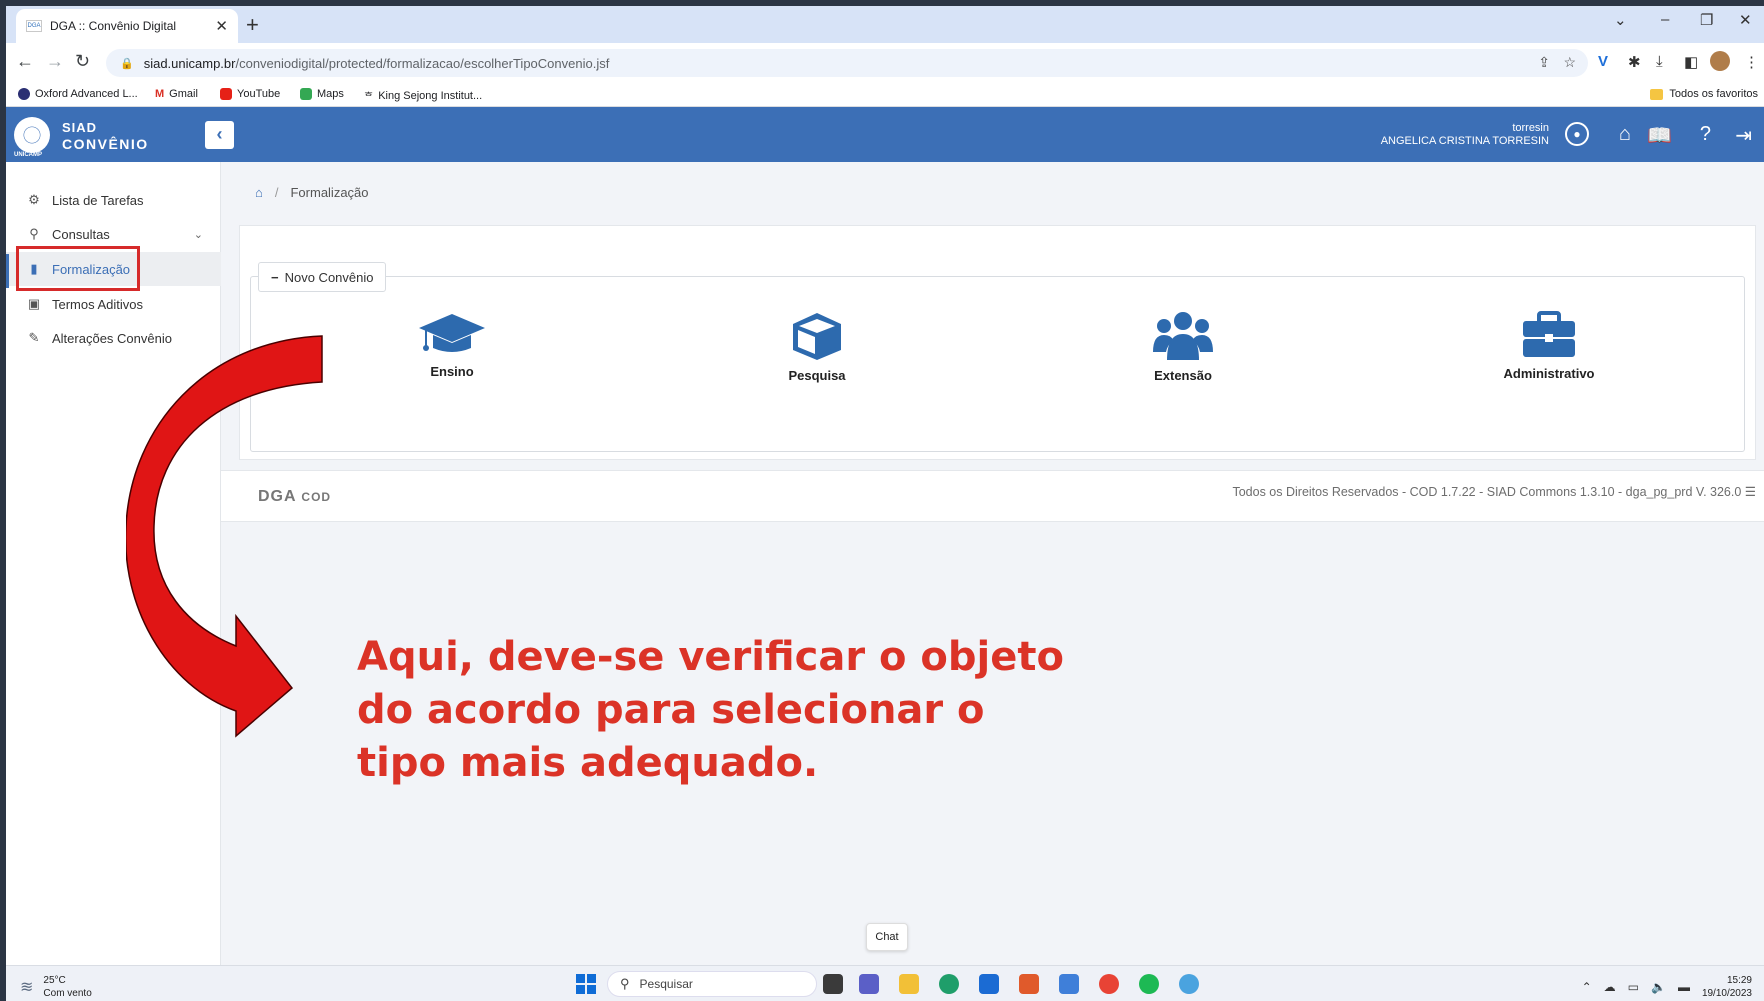 The width and height of the screenshot is (1764, 1001). Describe the element at coordinates (1633, 987) in the screenshot. I see `network-icon: ▭` at that location.